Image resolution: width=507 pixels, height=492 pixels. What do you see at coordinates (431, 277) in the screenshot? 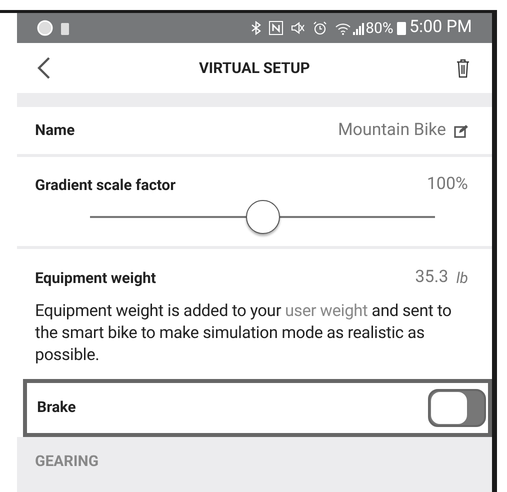
I see `weight-value: 35.3` at bounding box center [431, 277].